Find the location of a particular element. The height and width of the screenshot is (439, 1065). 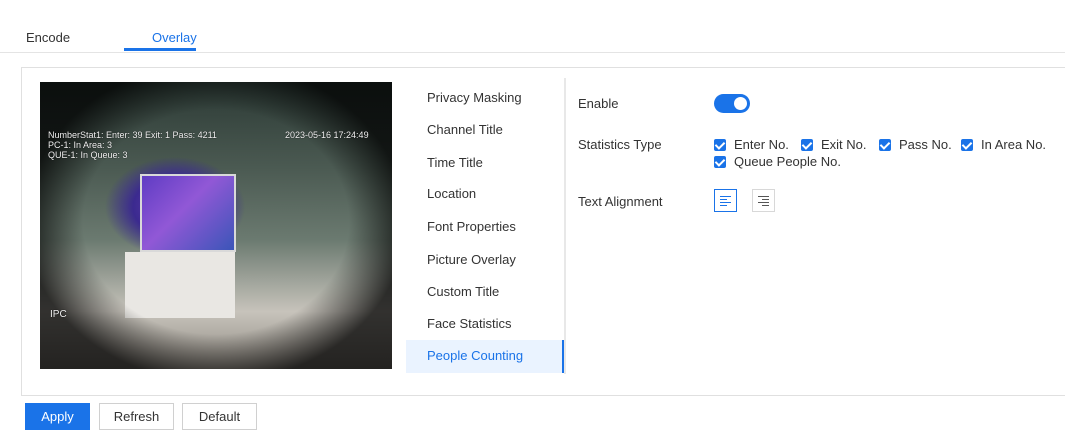

menu-item-picture-overlay: Picture Overlay is located at coordinates (471, 259).